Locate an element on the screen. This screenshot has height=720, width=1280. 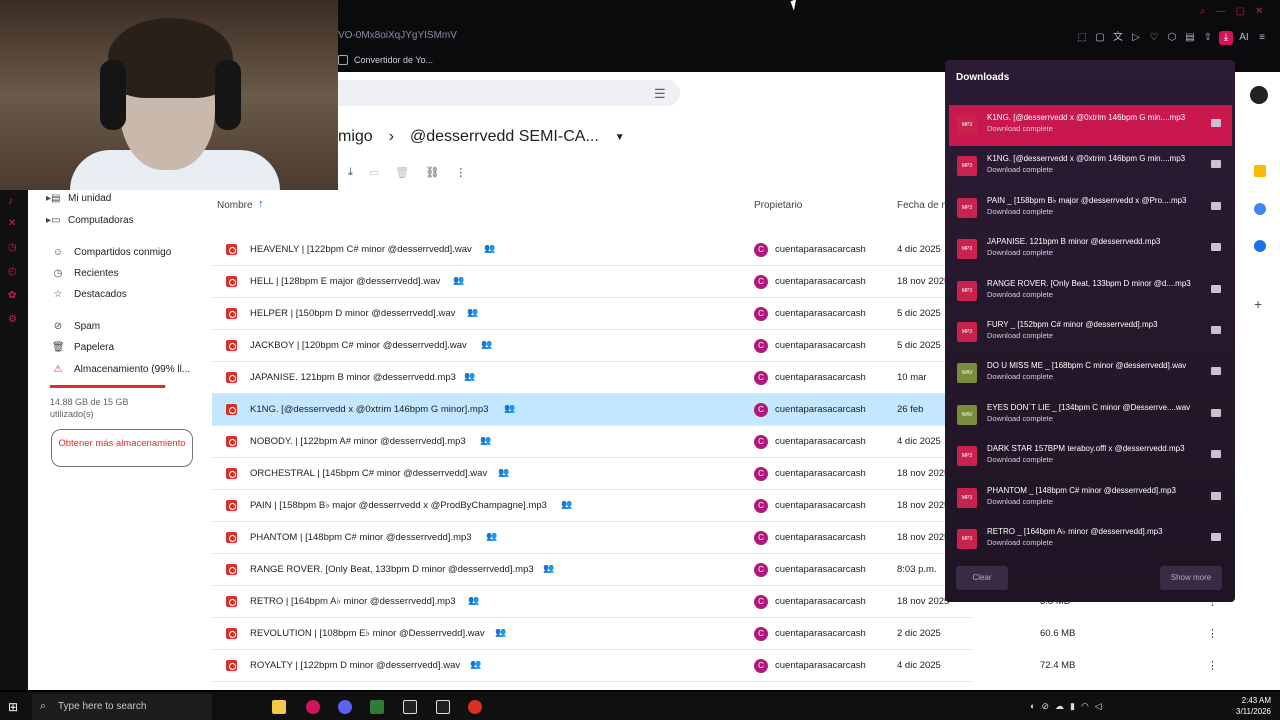
sidebar-item-trash: 🗑 Papelera is located at coordinates (132, 347).